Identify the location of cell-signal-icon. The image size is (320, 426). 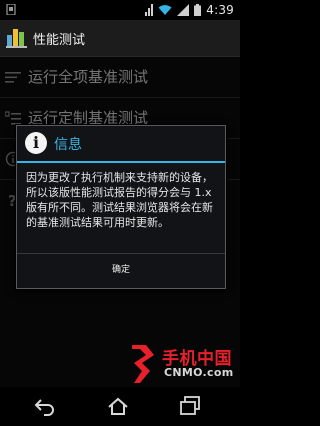
(183, 10).